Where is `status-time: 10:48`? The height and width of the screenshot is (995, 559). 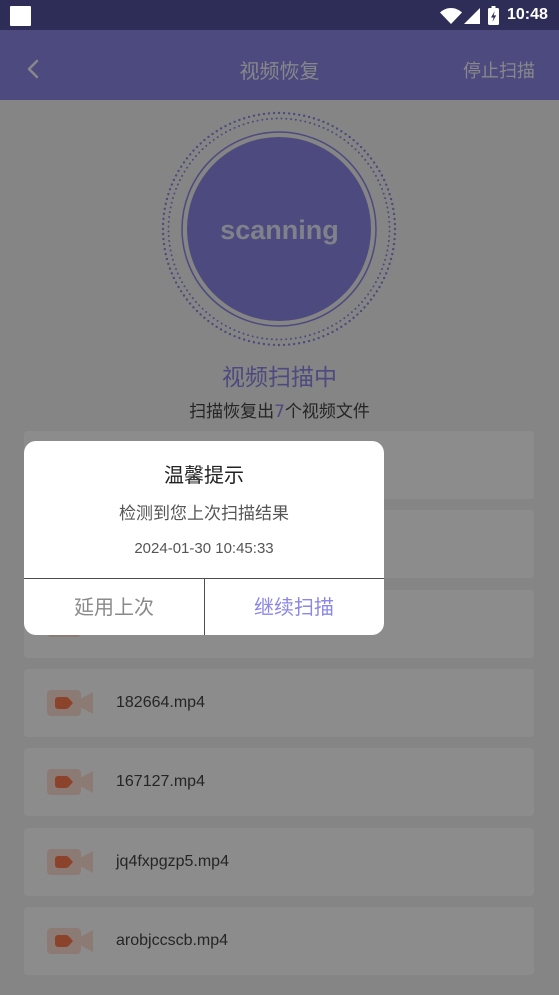
status-time: 10:48 is located at coordinates (527, 14).